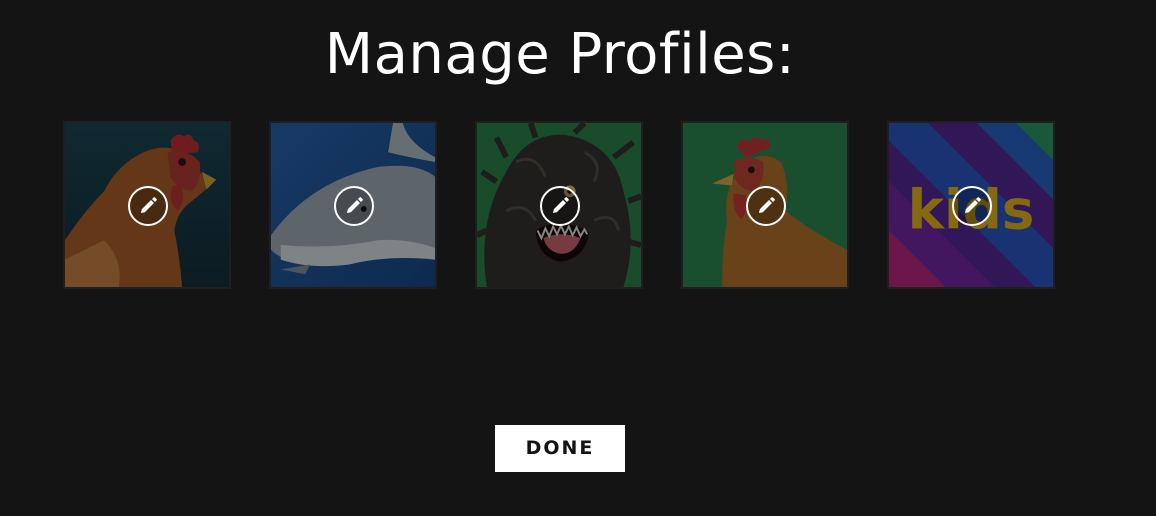 The height and width of the screenshot is (516, 1156). Describe the element at coordinates (560, 54) in the screenshot. I see `page-title: Manage Profiles:` at that location.